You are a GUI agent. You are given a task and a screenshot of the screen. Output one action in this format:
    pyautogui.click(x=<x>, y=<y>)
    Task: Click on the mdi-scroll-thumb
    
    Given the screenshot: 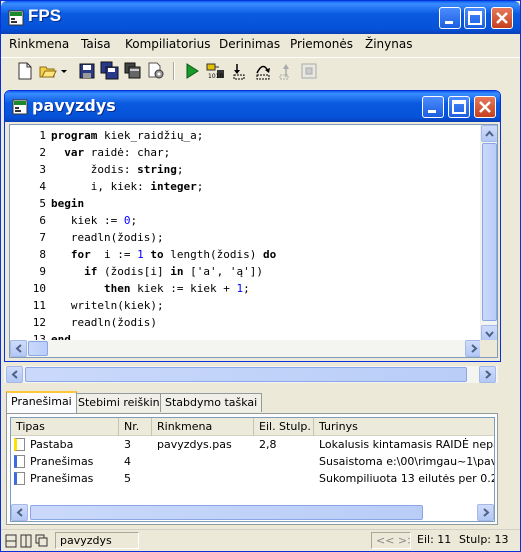 What is the action you would take?
    pyautogui.click(x=246, y=374)
    